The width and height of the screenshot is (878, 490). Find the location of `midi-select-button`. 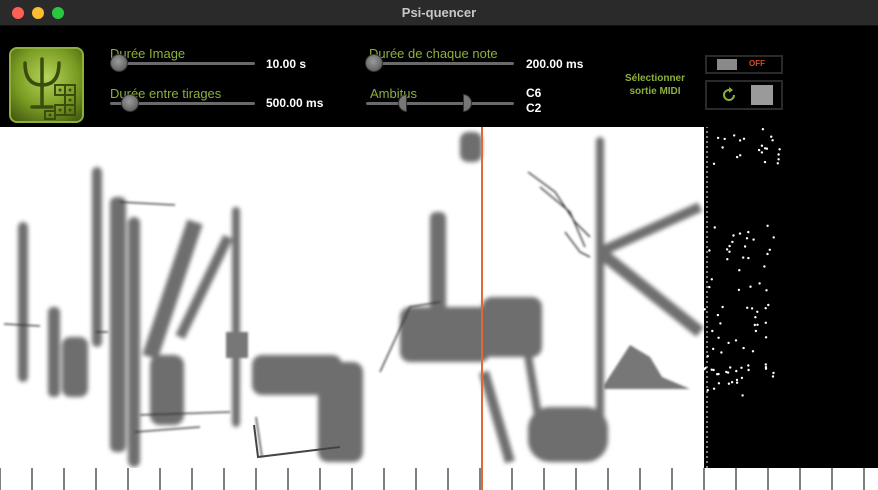

midi-select-button is located at coordinates (762, 95).